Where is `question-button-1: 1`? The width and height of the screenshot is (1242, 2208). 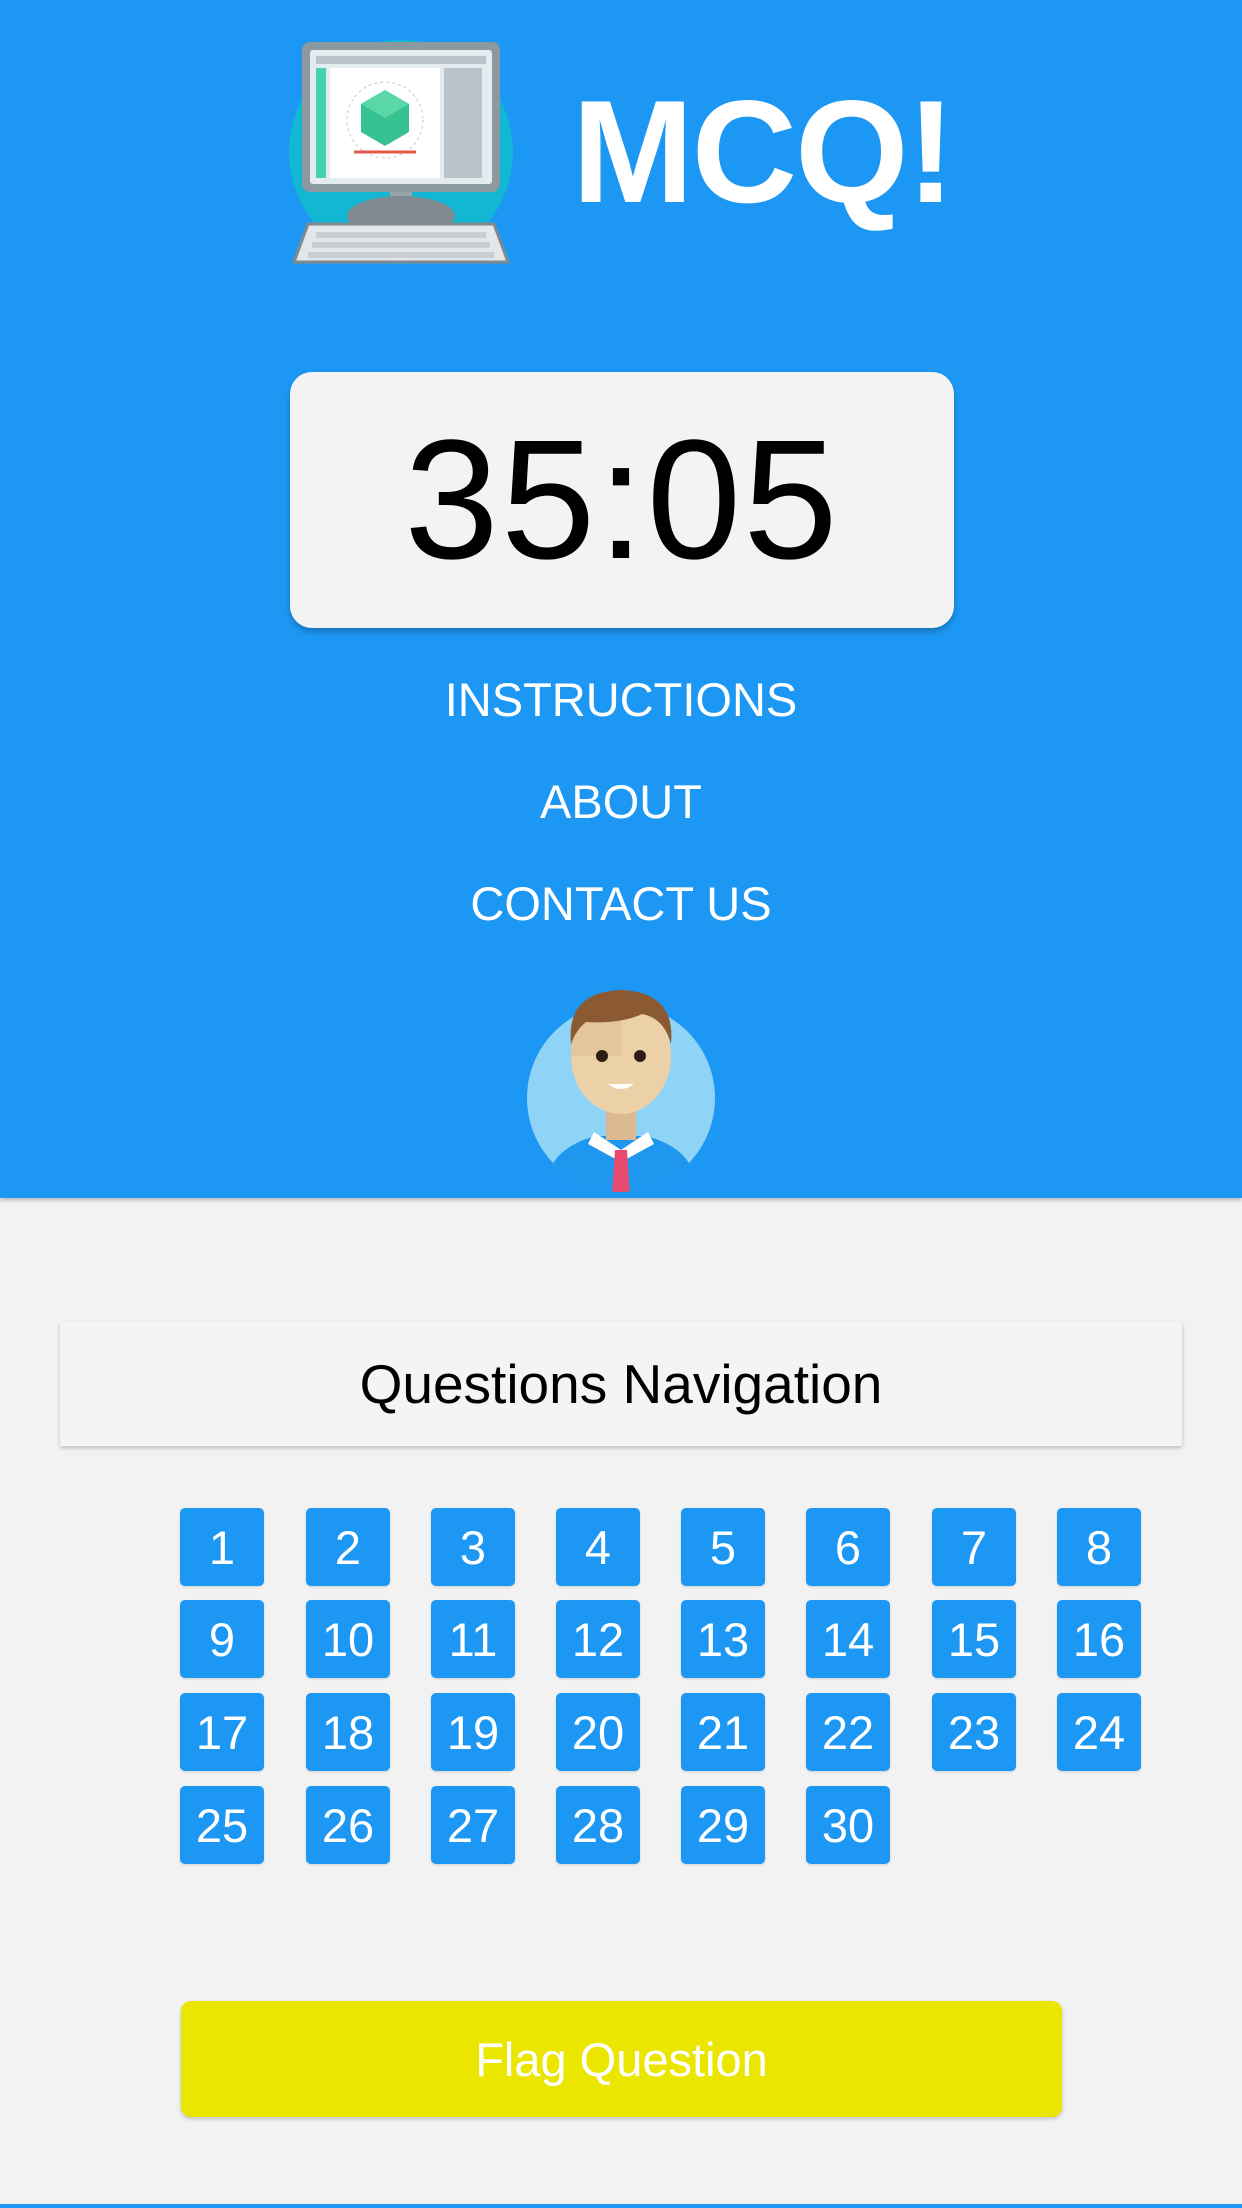 question-button-1: 1 is located at coordinates (222, 1547).